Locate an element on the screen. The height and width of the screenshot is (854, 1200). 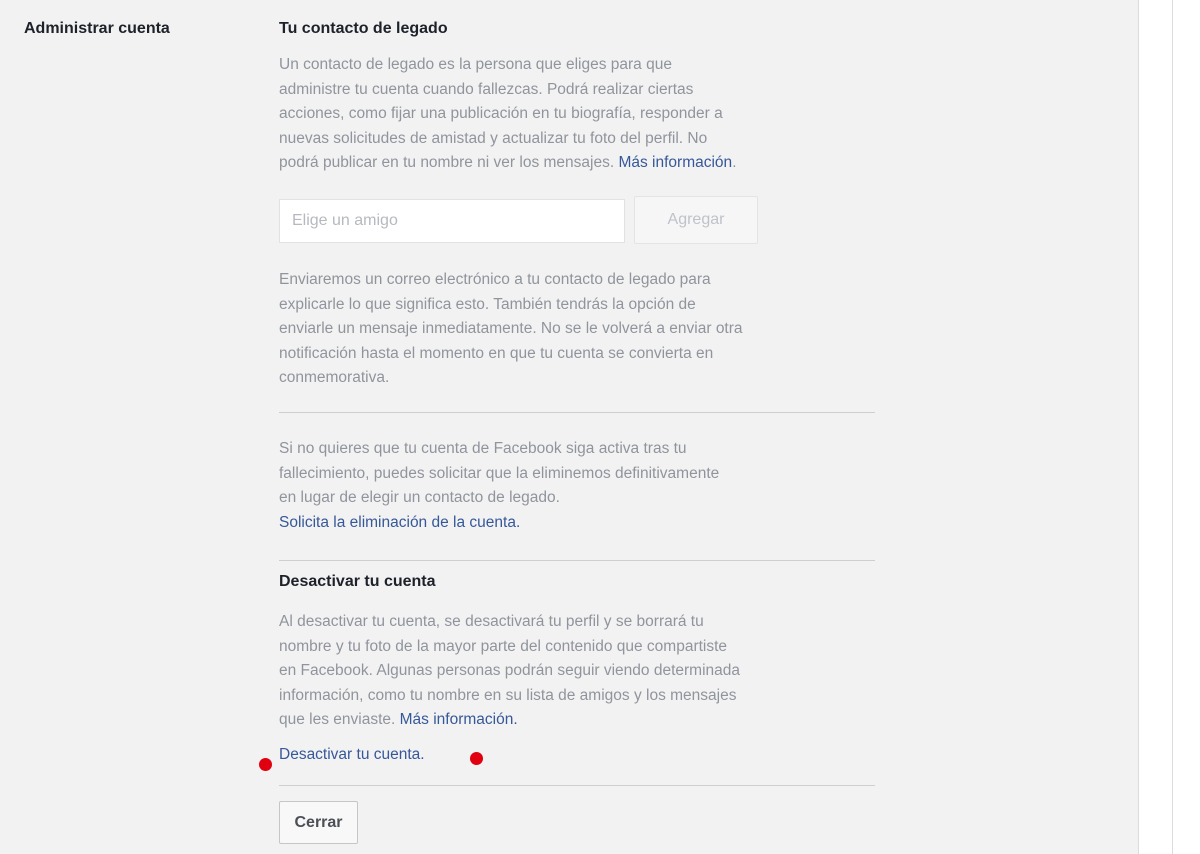
request-deletion-link: Solicita la eliminación de la cuenta. is located at coordinates (399, 522).